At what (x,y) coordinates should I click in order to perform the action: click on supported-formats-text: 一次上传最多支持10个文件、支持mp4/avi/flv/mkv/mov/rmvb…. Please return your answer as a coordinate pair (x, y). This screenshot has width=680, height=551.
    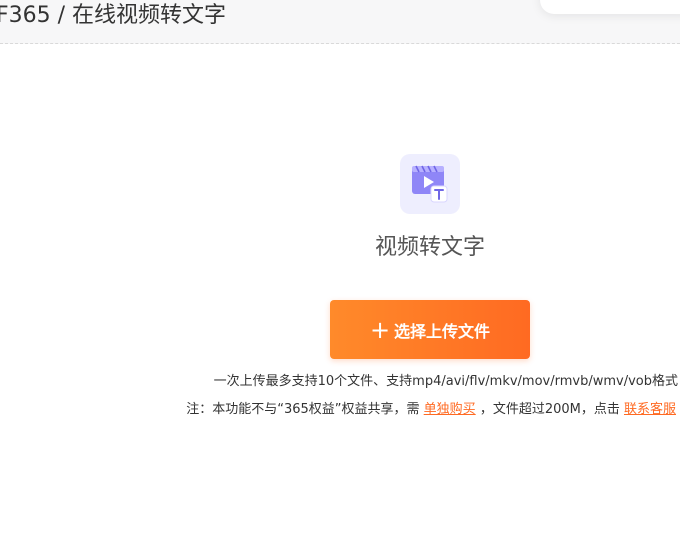
    Looking at the image, I should click on (445, 381).